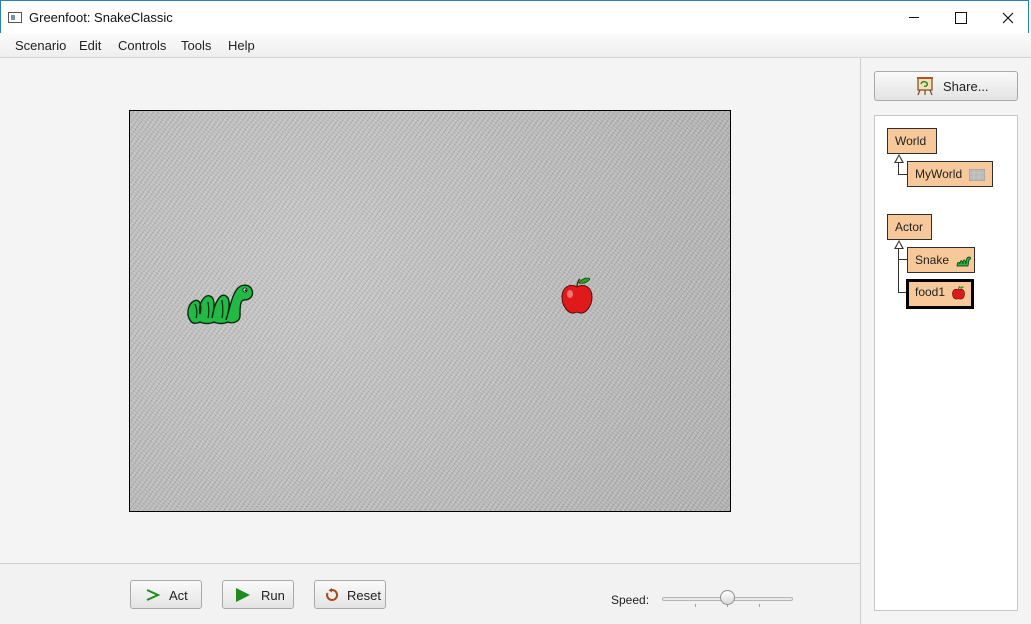  I want to click on maximize-icon, so click(961, 17).